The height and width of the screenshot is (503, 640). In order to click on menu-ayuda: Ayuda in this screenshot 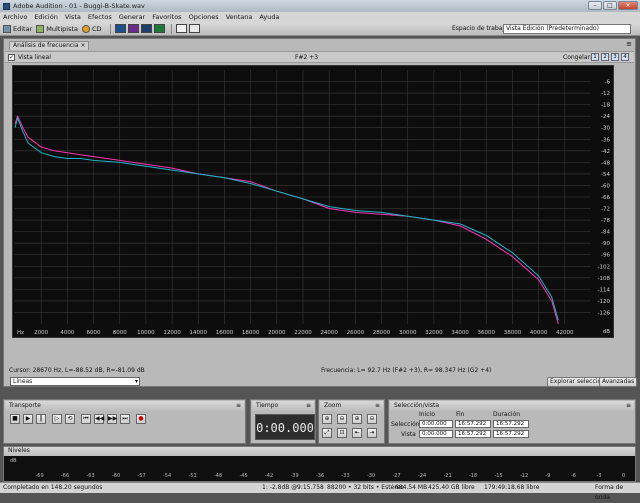, I will do `click(269, 17)`.